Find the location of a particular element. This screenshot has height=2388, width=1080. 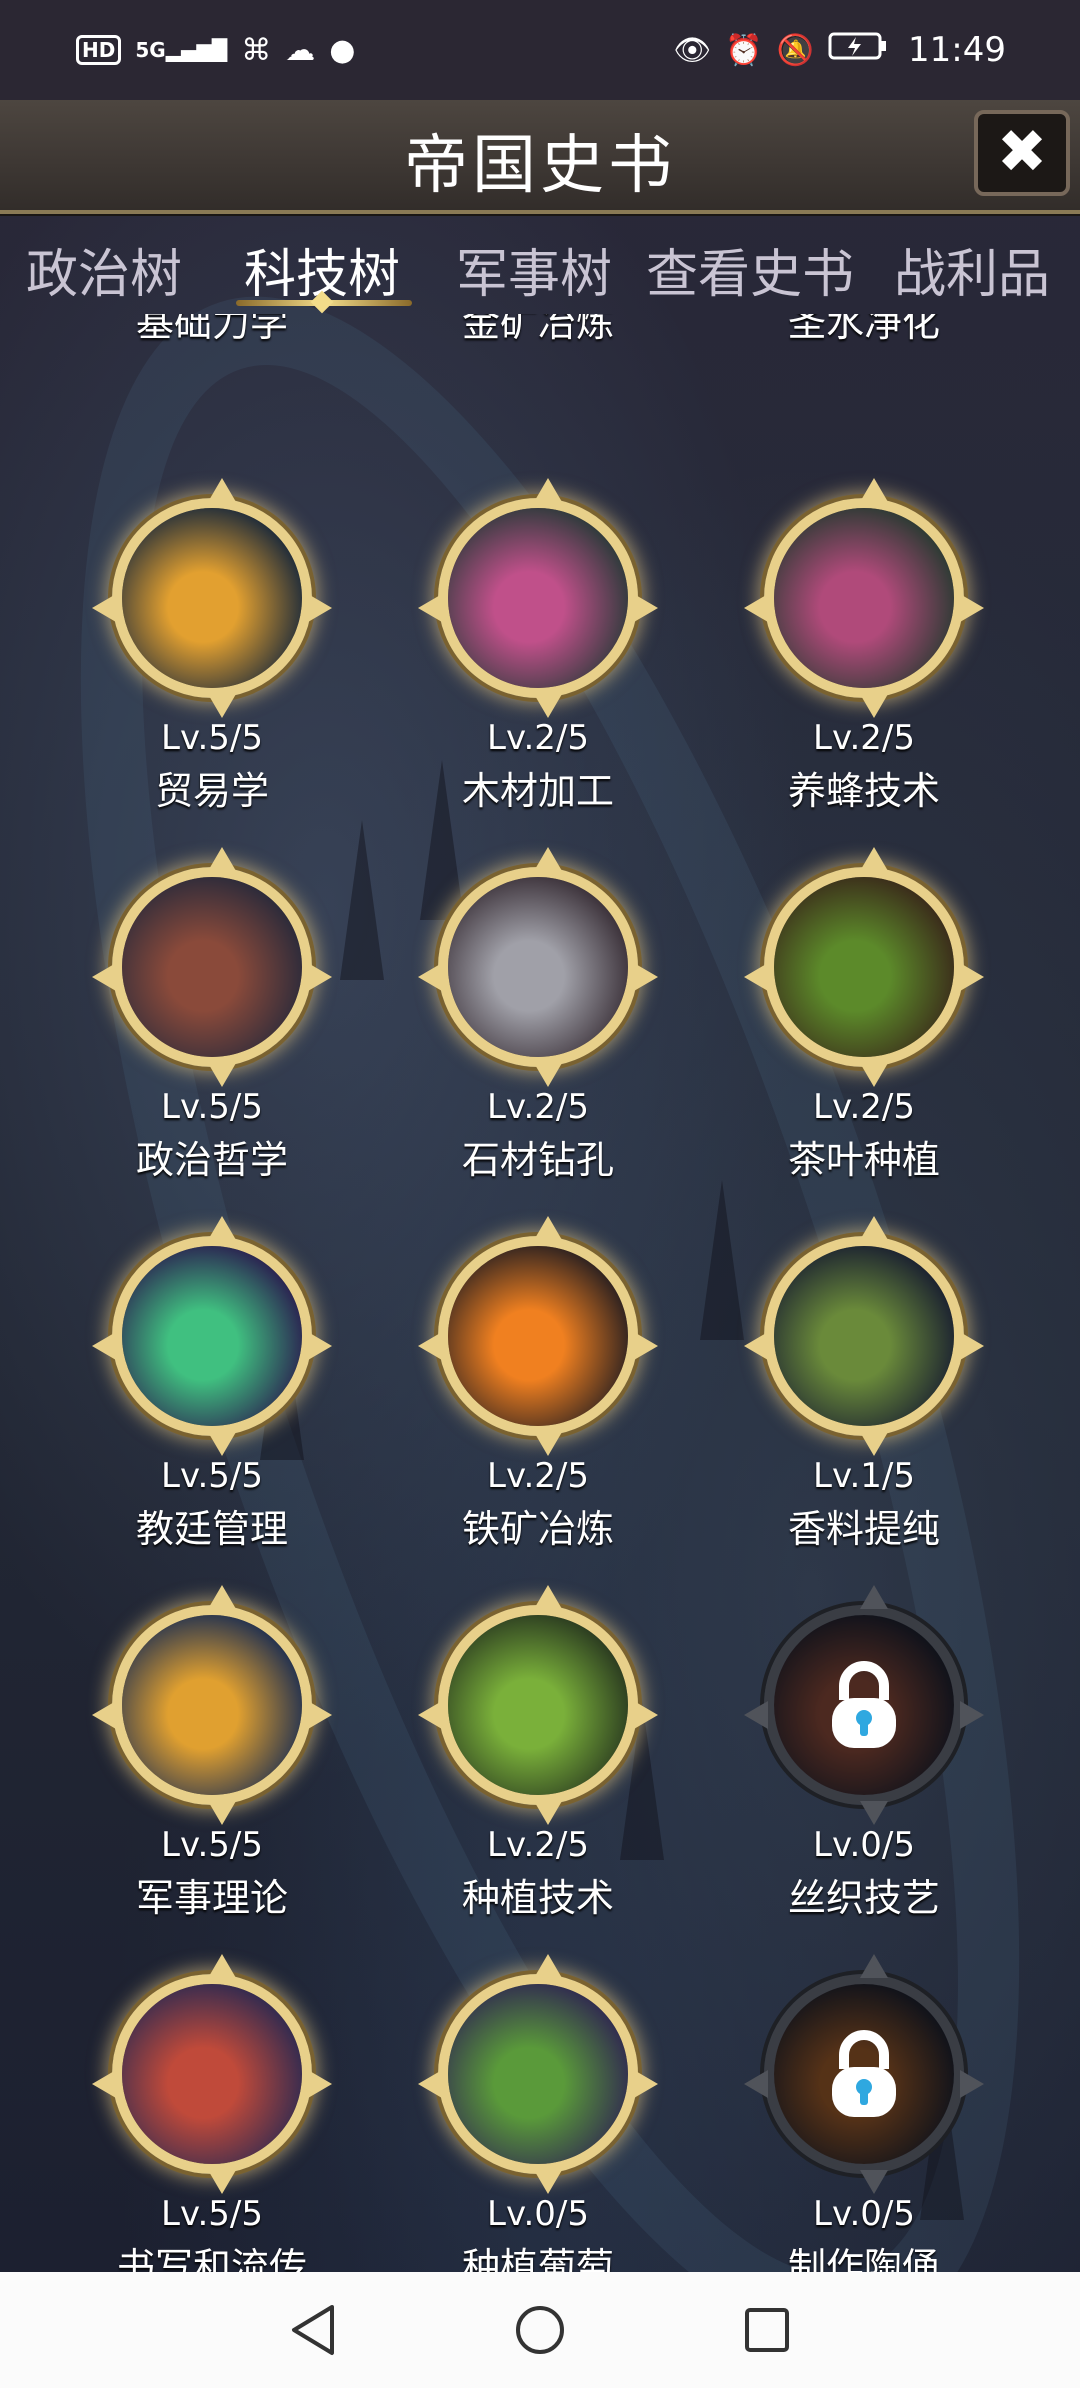

tech-node: Lv.5/5 教廷管理 is located at coordinates (212, 1411).